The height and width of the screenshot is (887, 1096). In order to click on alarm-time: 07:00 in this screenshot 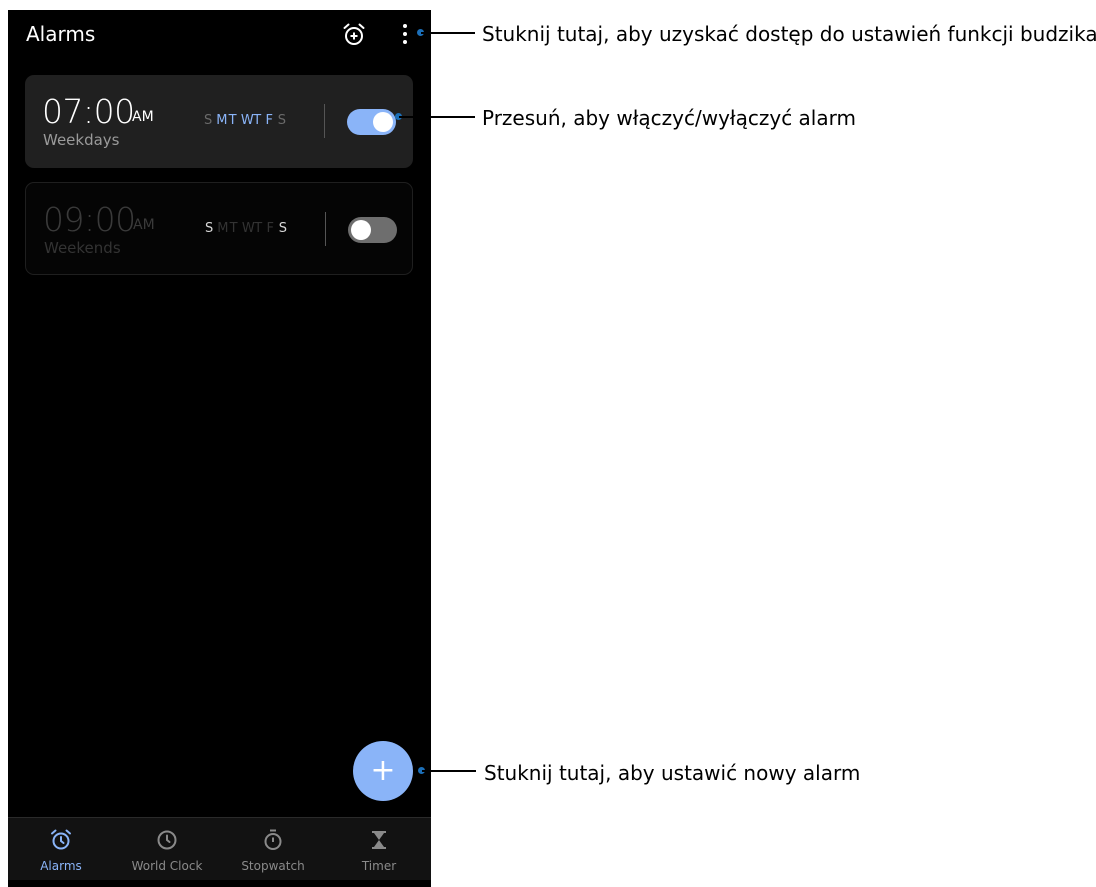, I will do `click(88, 111)`.